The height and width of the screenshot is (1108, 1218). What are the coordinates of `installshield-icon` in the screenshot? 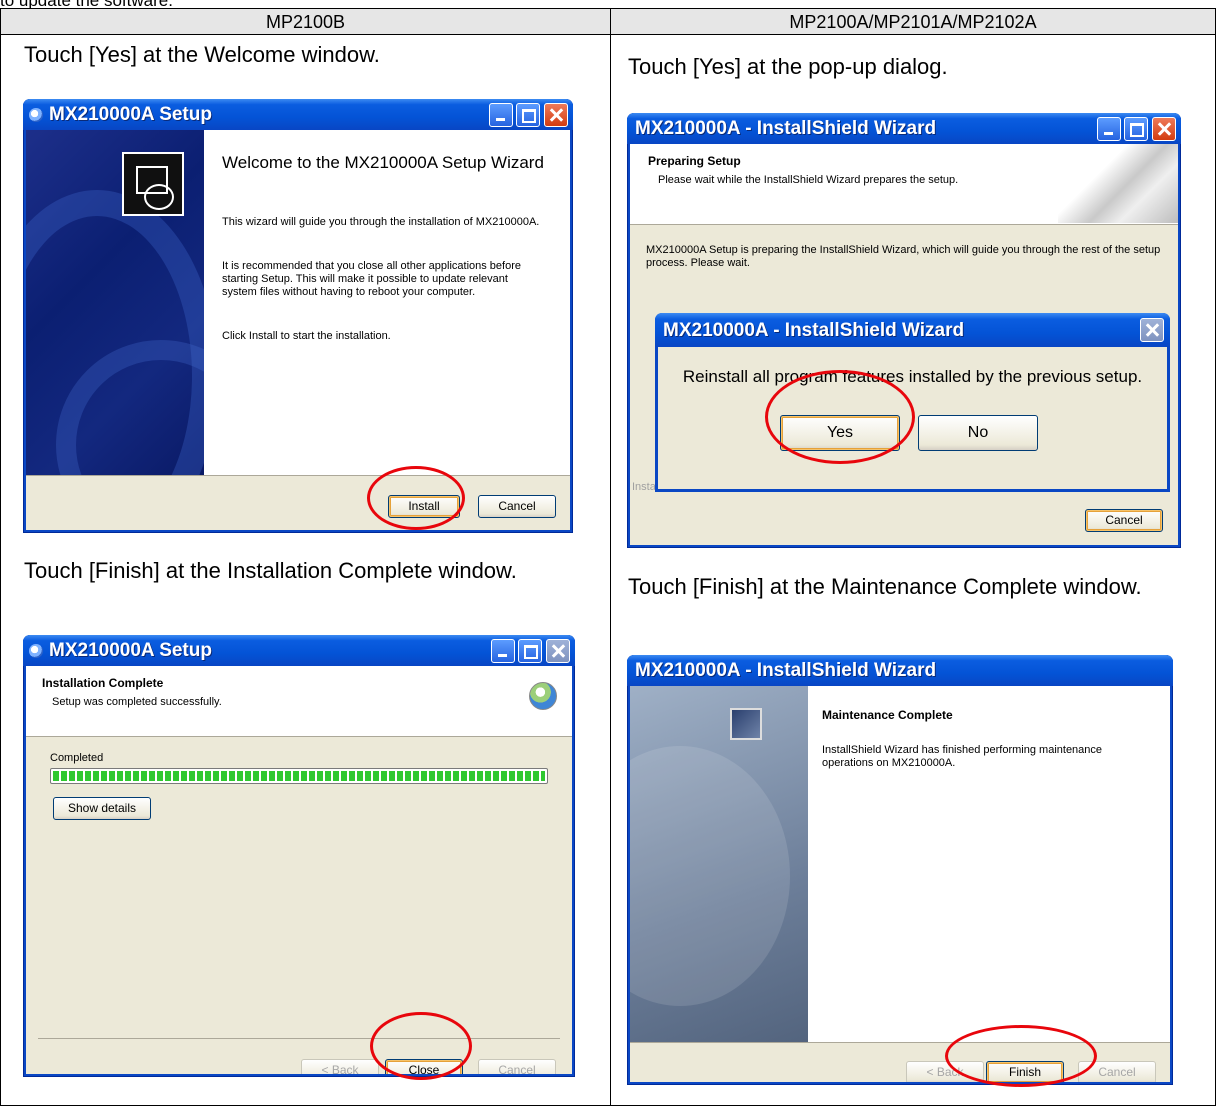 It's located at (746, 724).